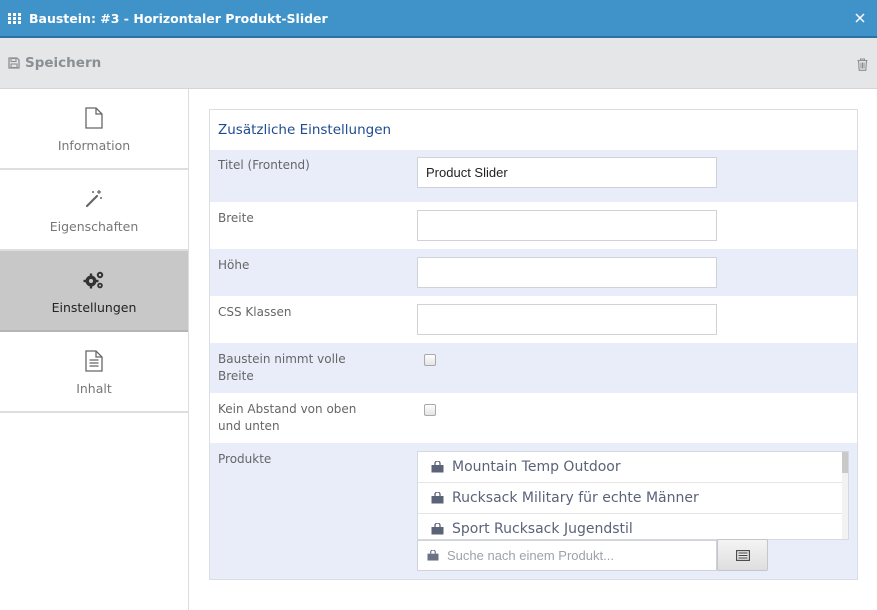 This screenshot has height=610, width=877. I want to click on document-text-icon, so click(94, 360).